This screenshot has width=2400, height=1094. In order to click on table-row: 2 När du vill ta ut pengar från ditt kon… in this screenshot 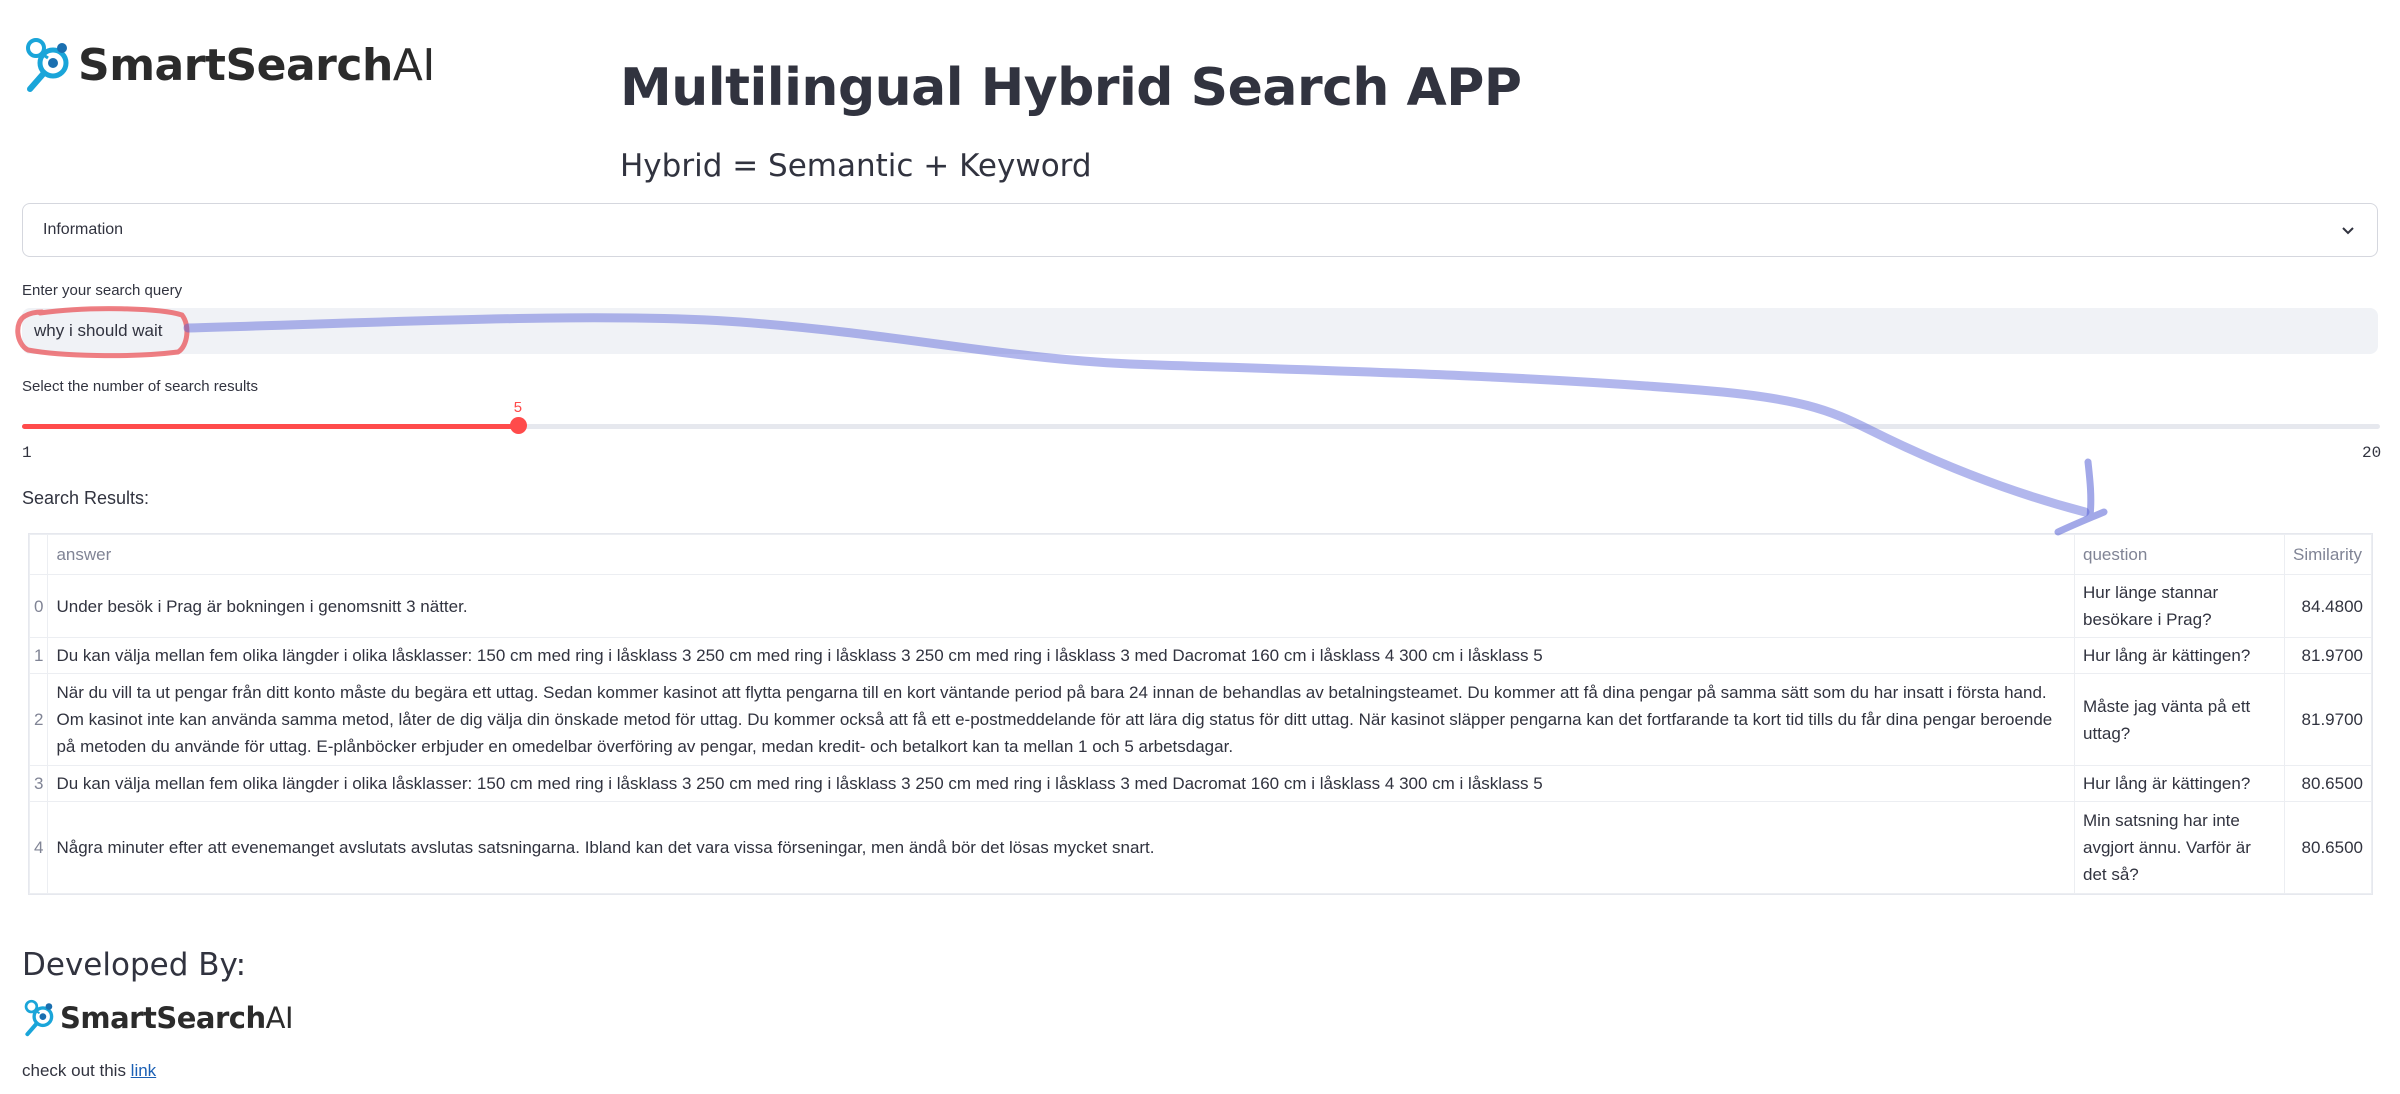, I will do `click(1200, 719)`.